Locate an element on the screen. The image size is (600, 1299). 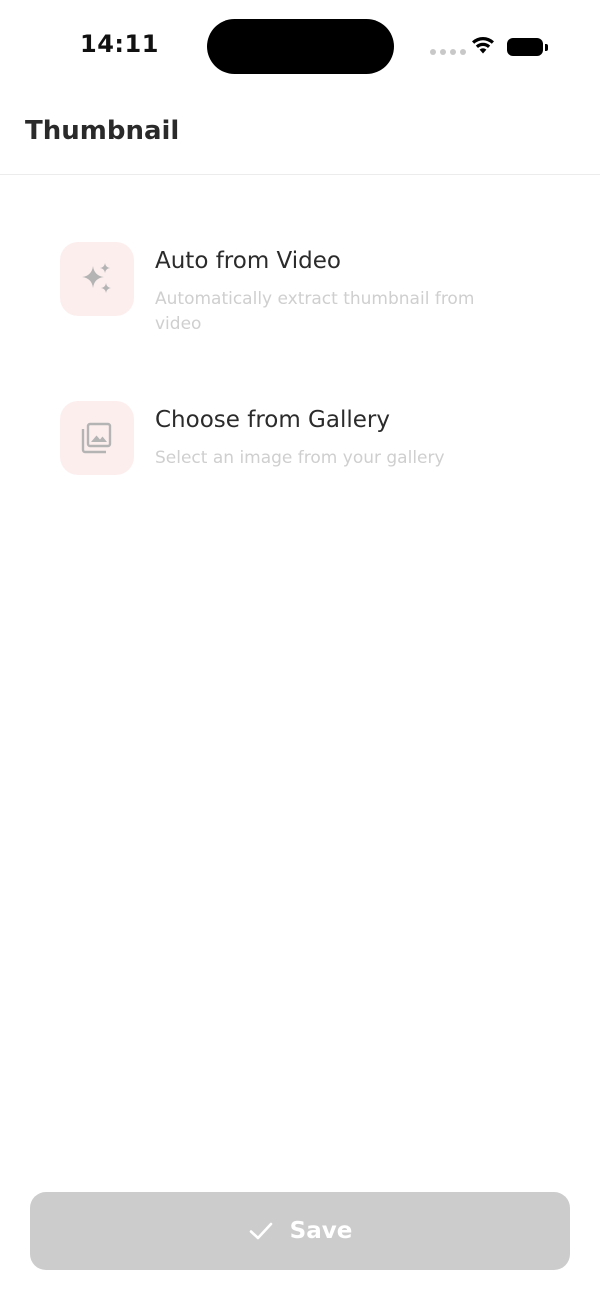
save-button: Save is located at coordinates (300, 1231).